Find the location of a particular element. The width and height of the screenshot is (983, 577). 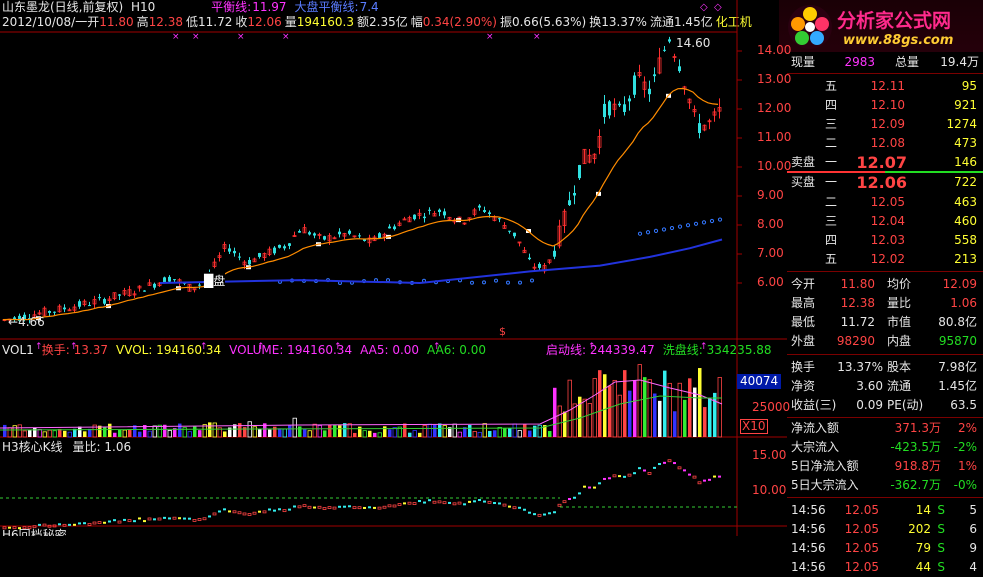

stat-row: 最低 11.72 市值 80.8亿 is located at coordinates (885, 322).